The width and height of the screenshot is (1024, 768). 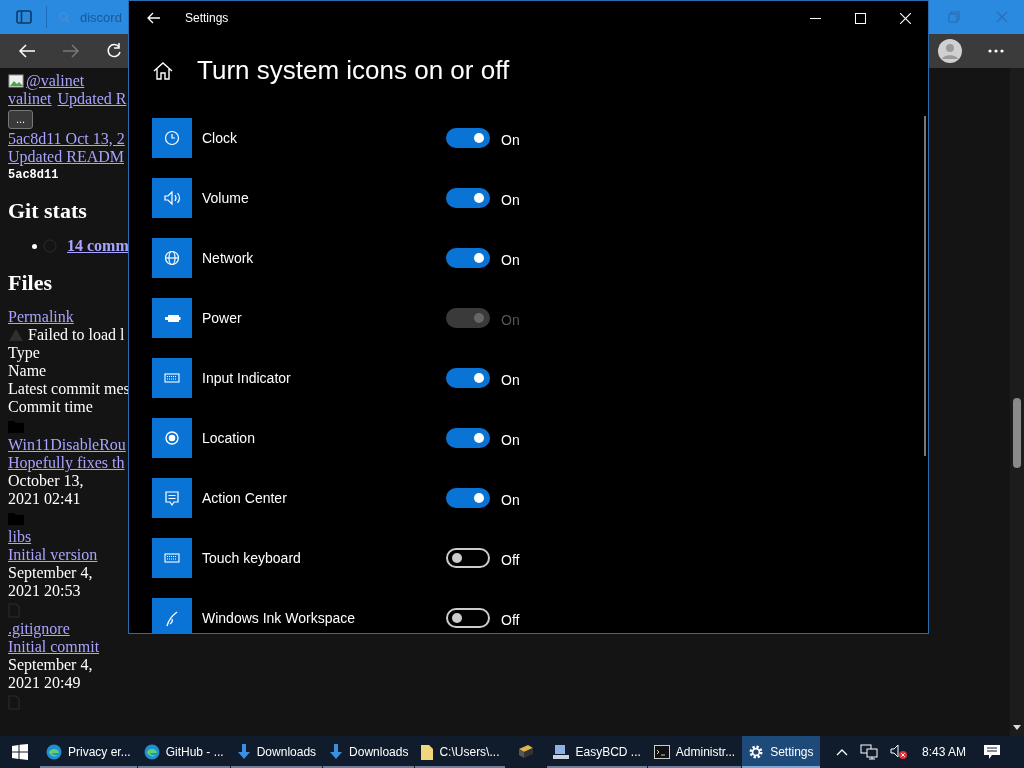 What do you see at coordinates (41, 317) in the screenshot?
I see `link: Permalink` at bounding box center [41, 317].